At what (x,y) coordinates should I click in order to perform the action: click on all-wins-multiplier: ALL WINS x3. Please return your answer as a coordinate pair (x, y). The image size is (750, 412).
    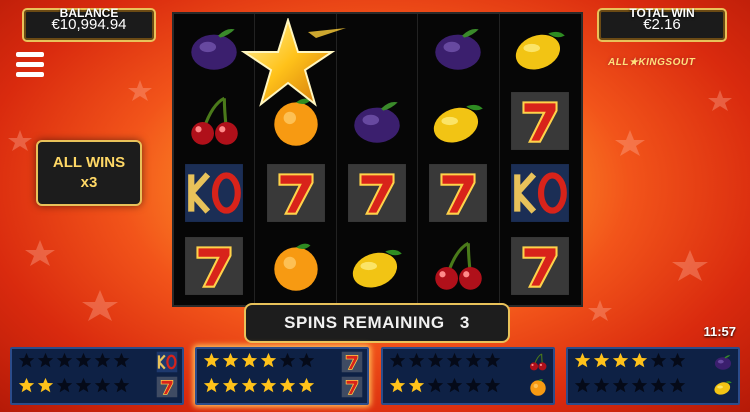
    Looking at the image, I should click on (89, 173).